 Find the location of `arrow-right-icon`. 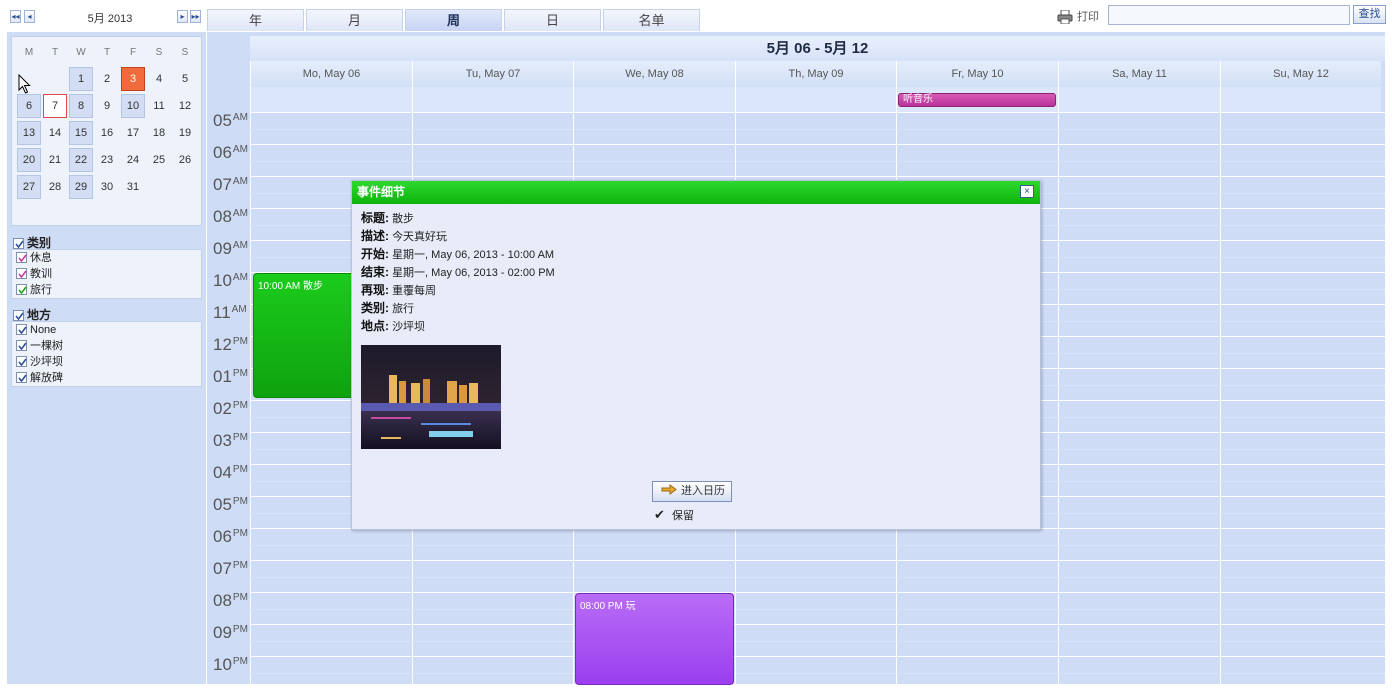

arrow-right-icon is located at coordinates (669, 489).